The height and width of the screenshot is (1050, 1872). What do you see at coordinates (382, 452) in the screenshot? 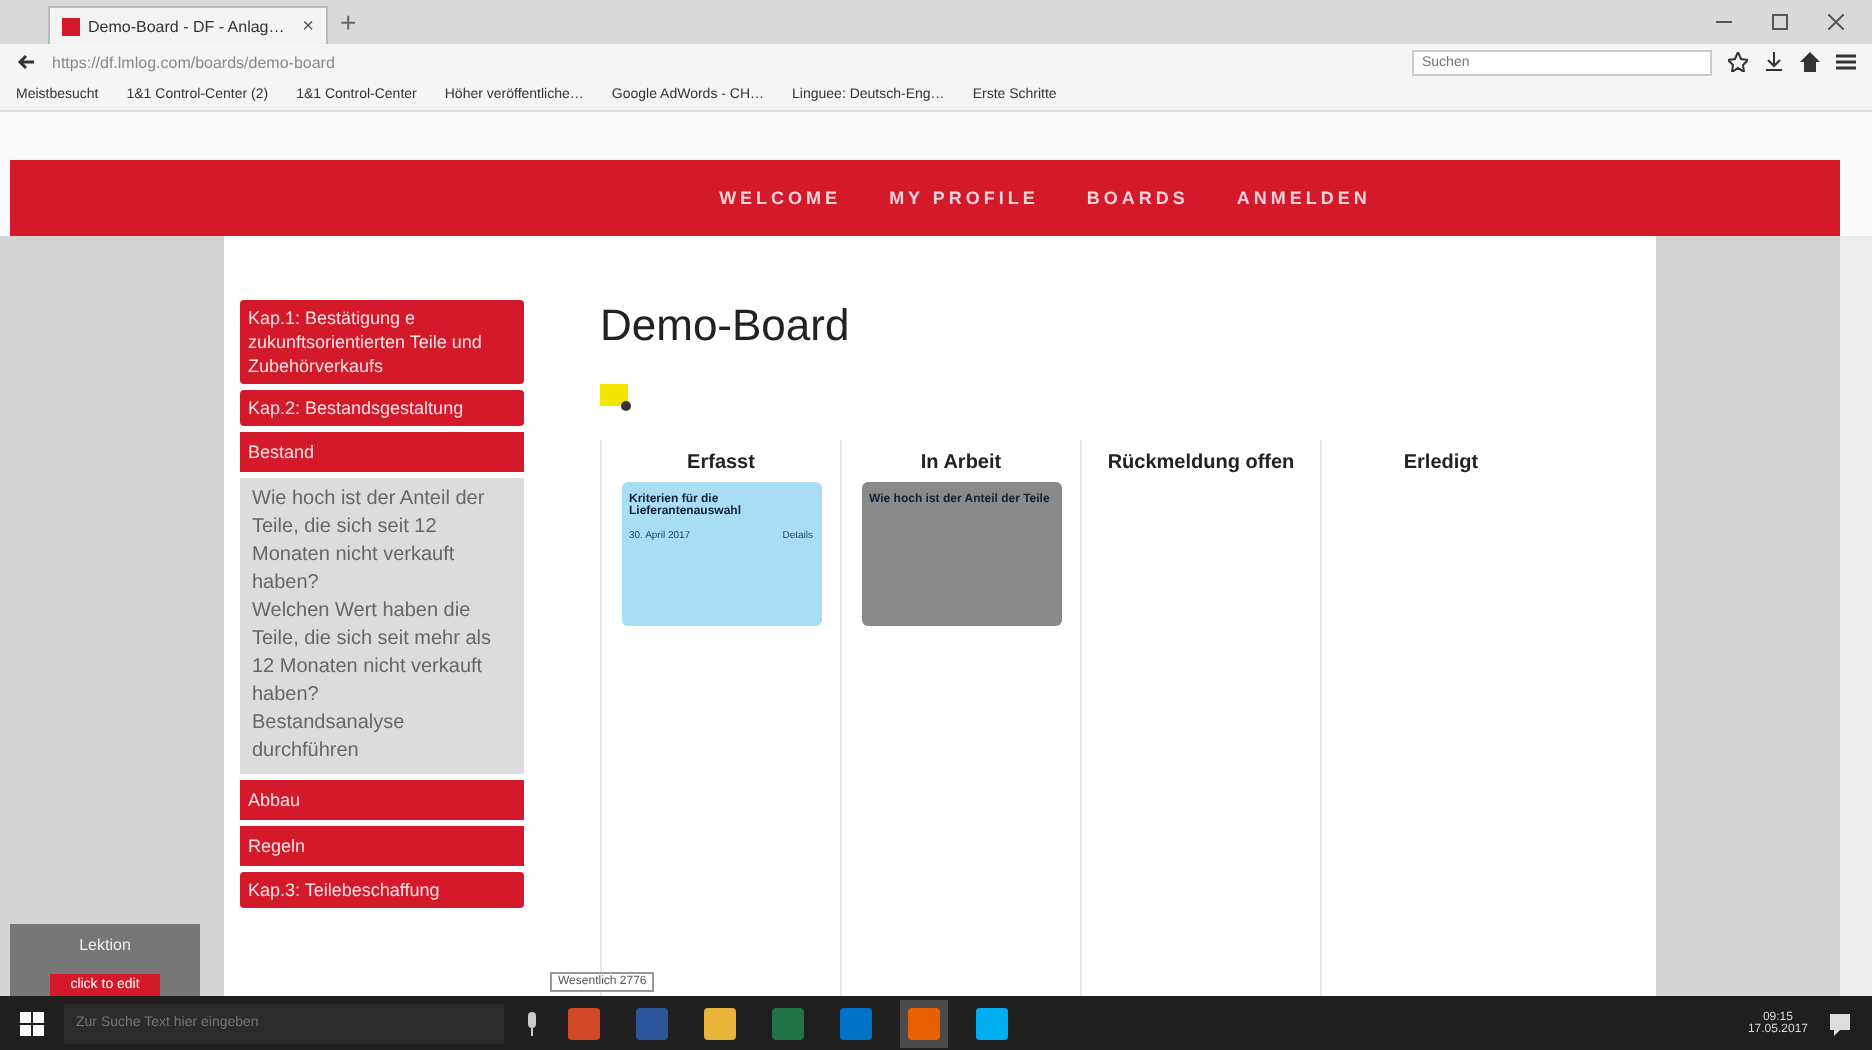
I see `topic-link: Bestand` at bounding box center [382, 452].